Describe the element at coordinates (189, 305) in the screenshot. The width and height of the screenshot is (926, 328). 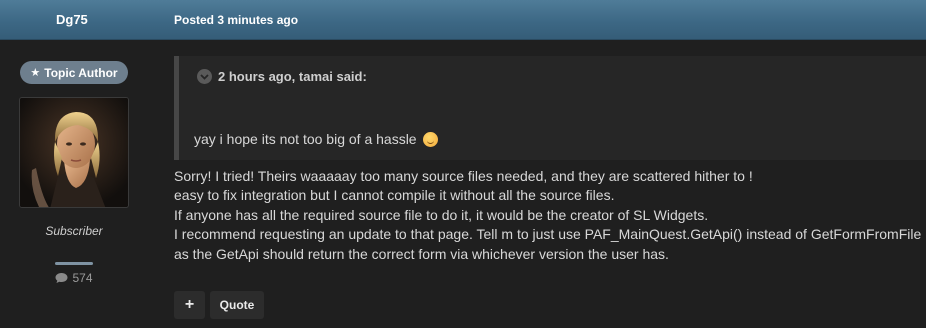
I see `multiquote-button: +` at that location.